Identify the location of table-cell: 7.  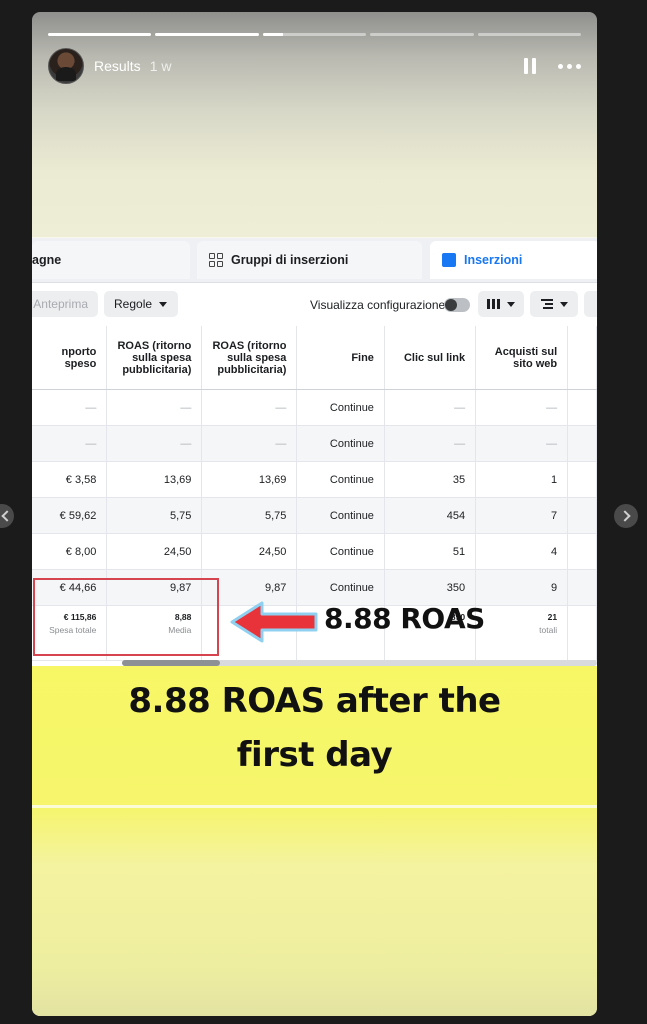
(522, 515).